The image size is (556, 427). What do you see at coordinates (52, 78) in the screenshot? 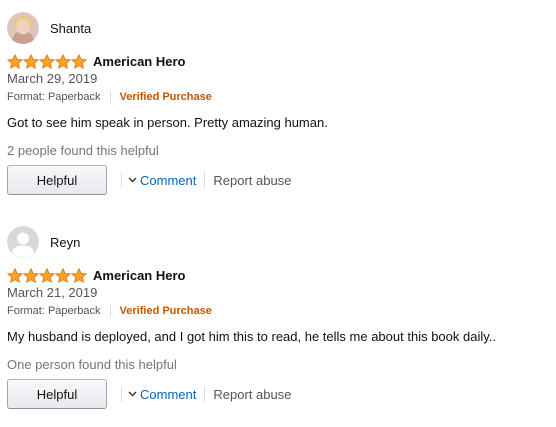
I see `review-date: March 29, 2019` at bounding box center [52, 78].